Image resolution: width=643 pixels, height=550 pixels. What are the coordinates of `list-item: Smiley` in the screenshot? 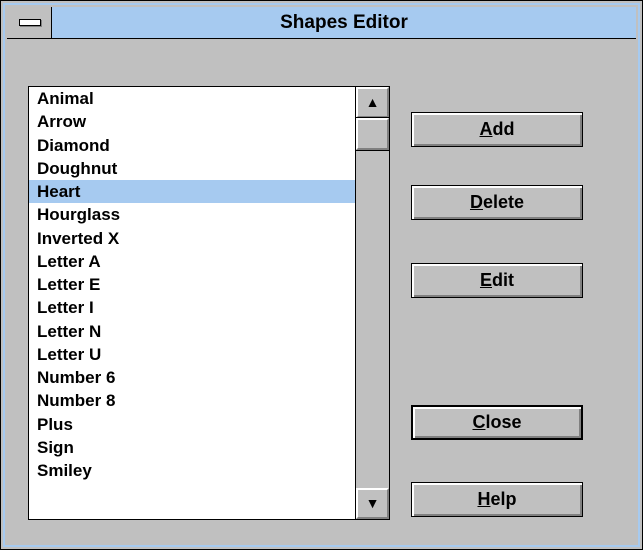 It's located at (192, 470).